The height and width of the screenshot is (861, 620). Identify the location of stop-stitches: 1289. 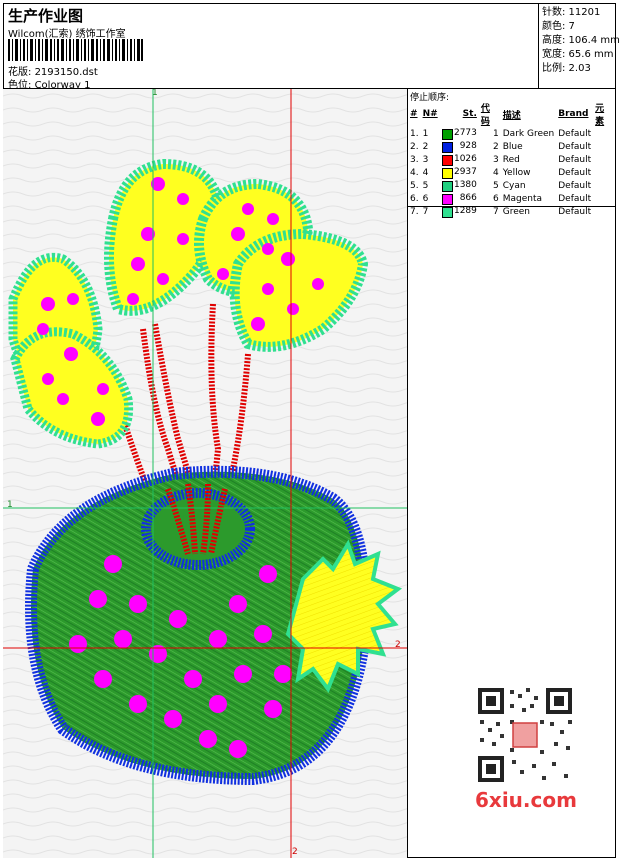
(460, 211).